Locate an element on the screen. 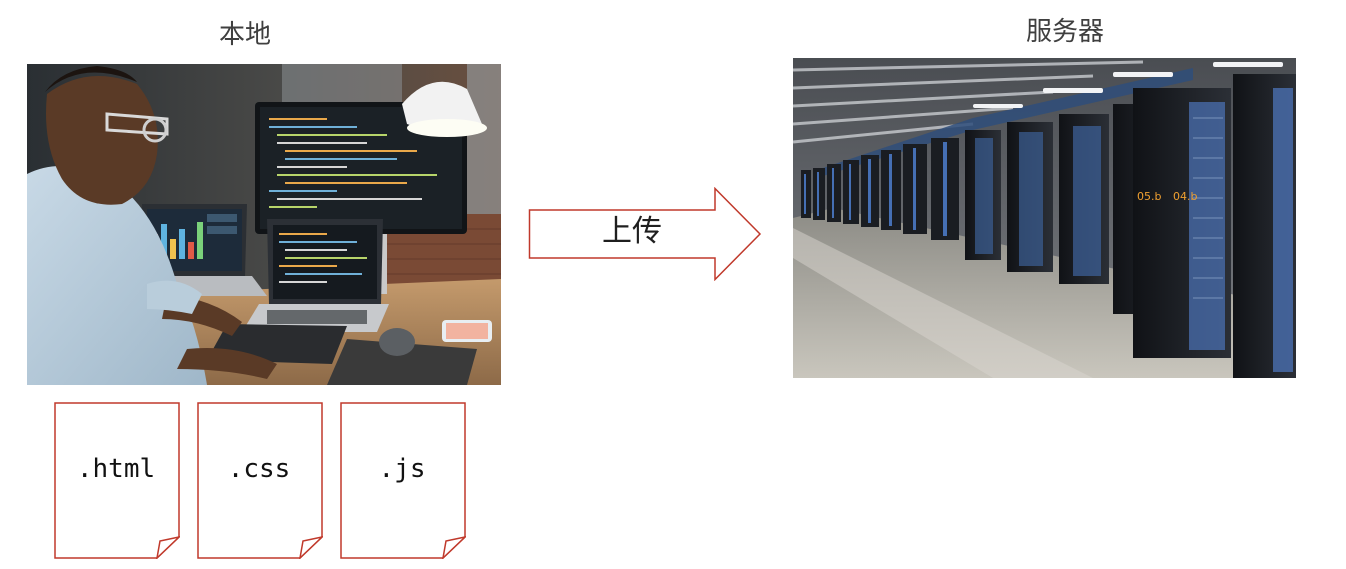 The width and height of the screenshot is (1346, 569). local-title: 本地 is located at coordinates (244, 35).